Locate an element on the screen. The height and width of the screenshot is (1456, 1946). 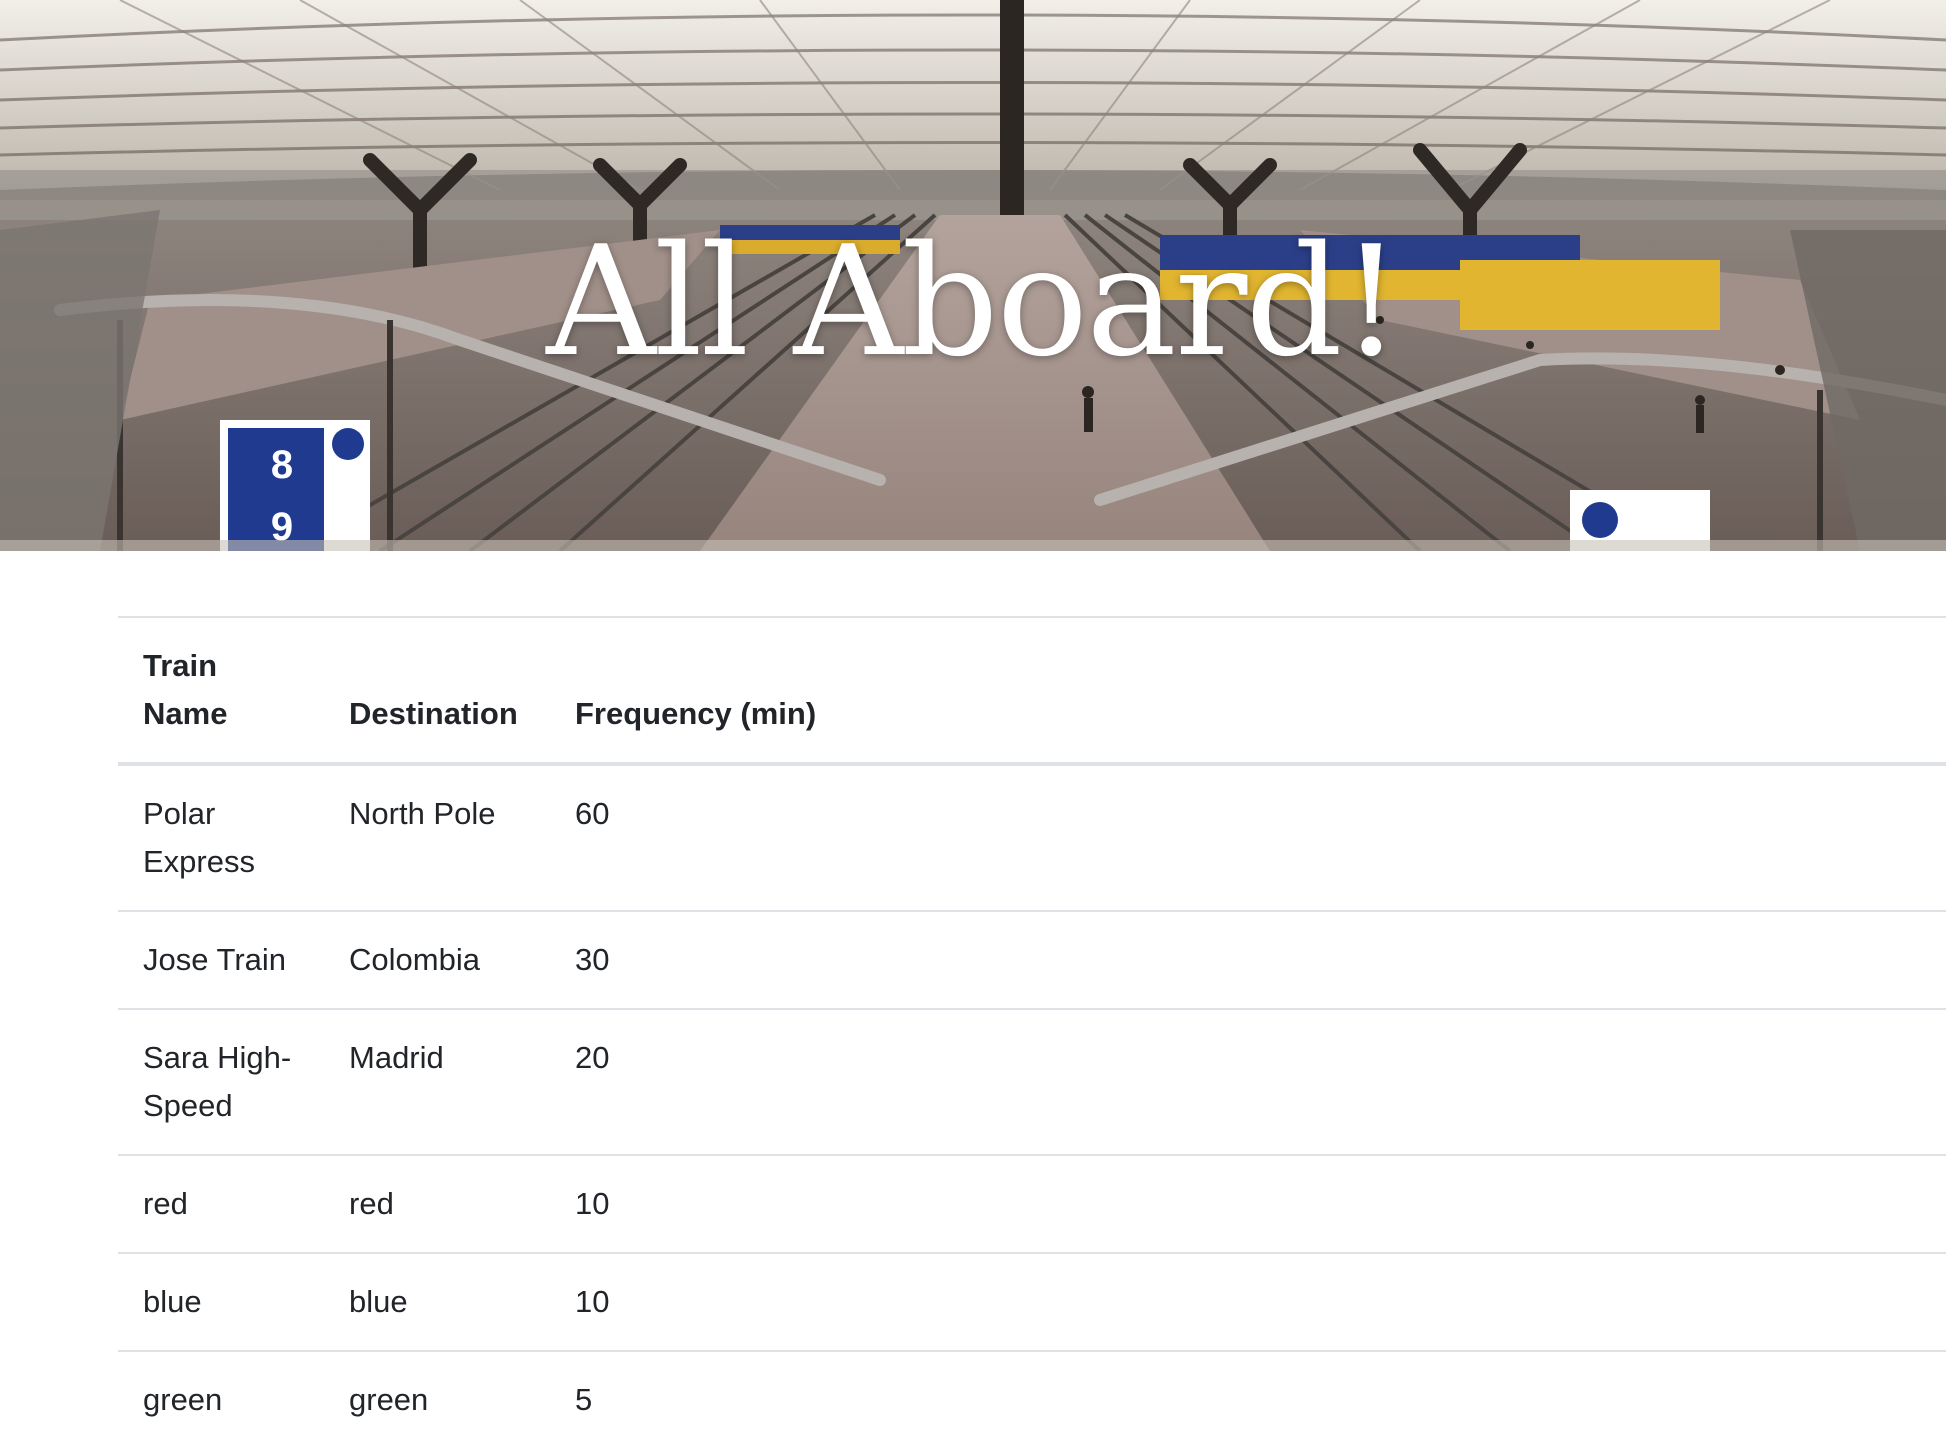
table-row: Jose Train Colombia 30 is located at coordinates (1032, 959).